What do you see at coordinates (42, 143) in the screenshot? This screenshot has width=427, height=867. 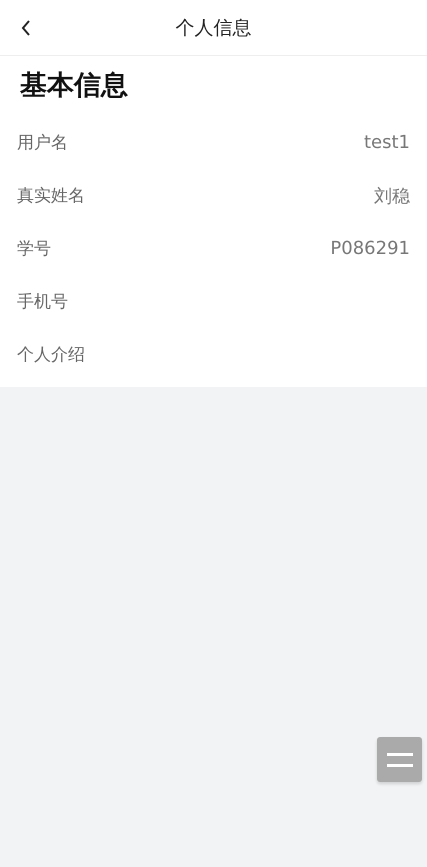 I see `field-label: 用户名` at bounding box center [42, 143].